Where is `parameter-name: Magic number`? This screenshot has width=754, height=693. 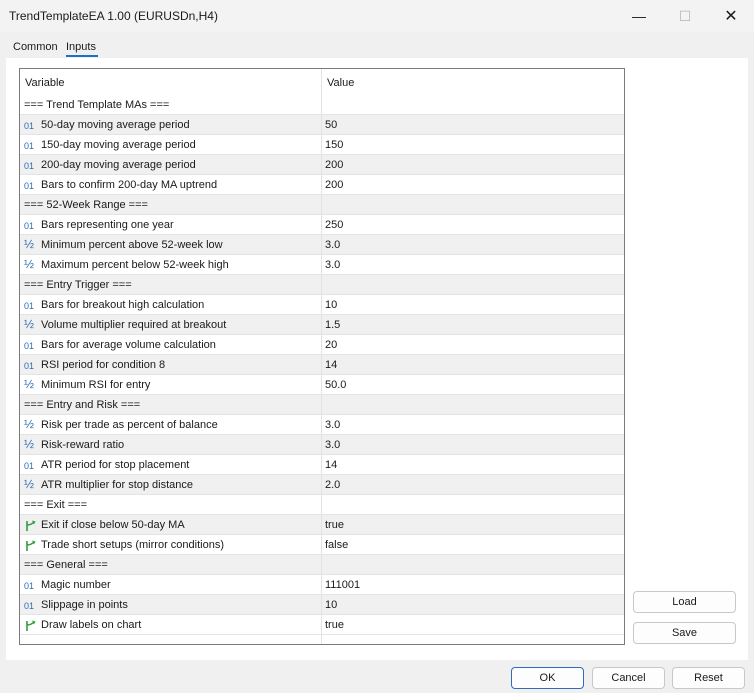 parameter-name: Magic number is located at coordinates (76, 585).